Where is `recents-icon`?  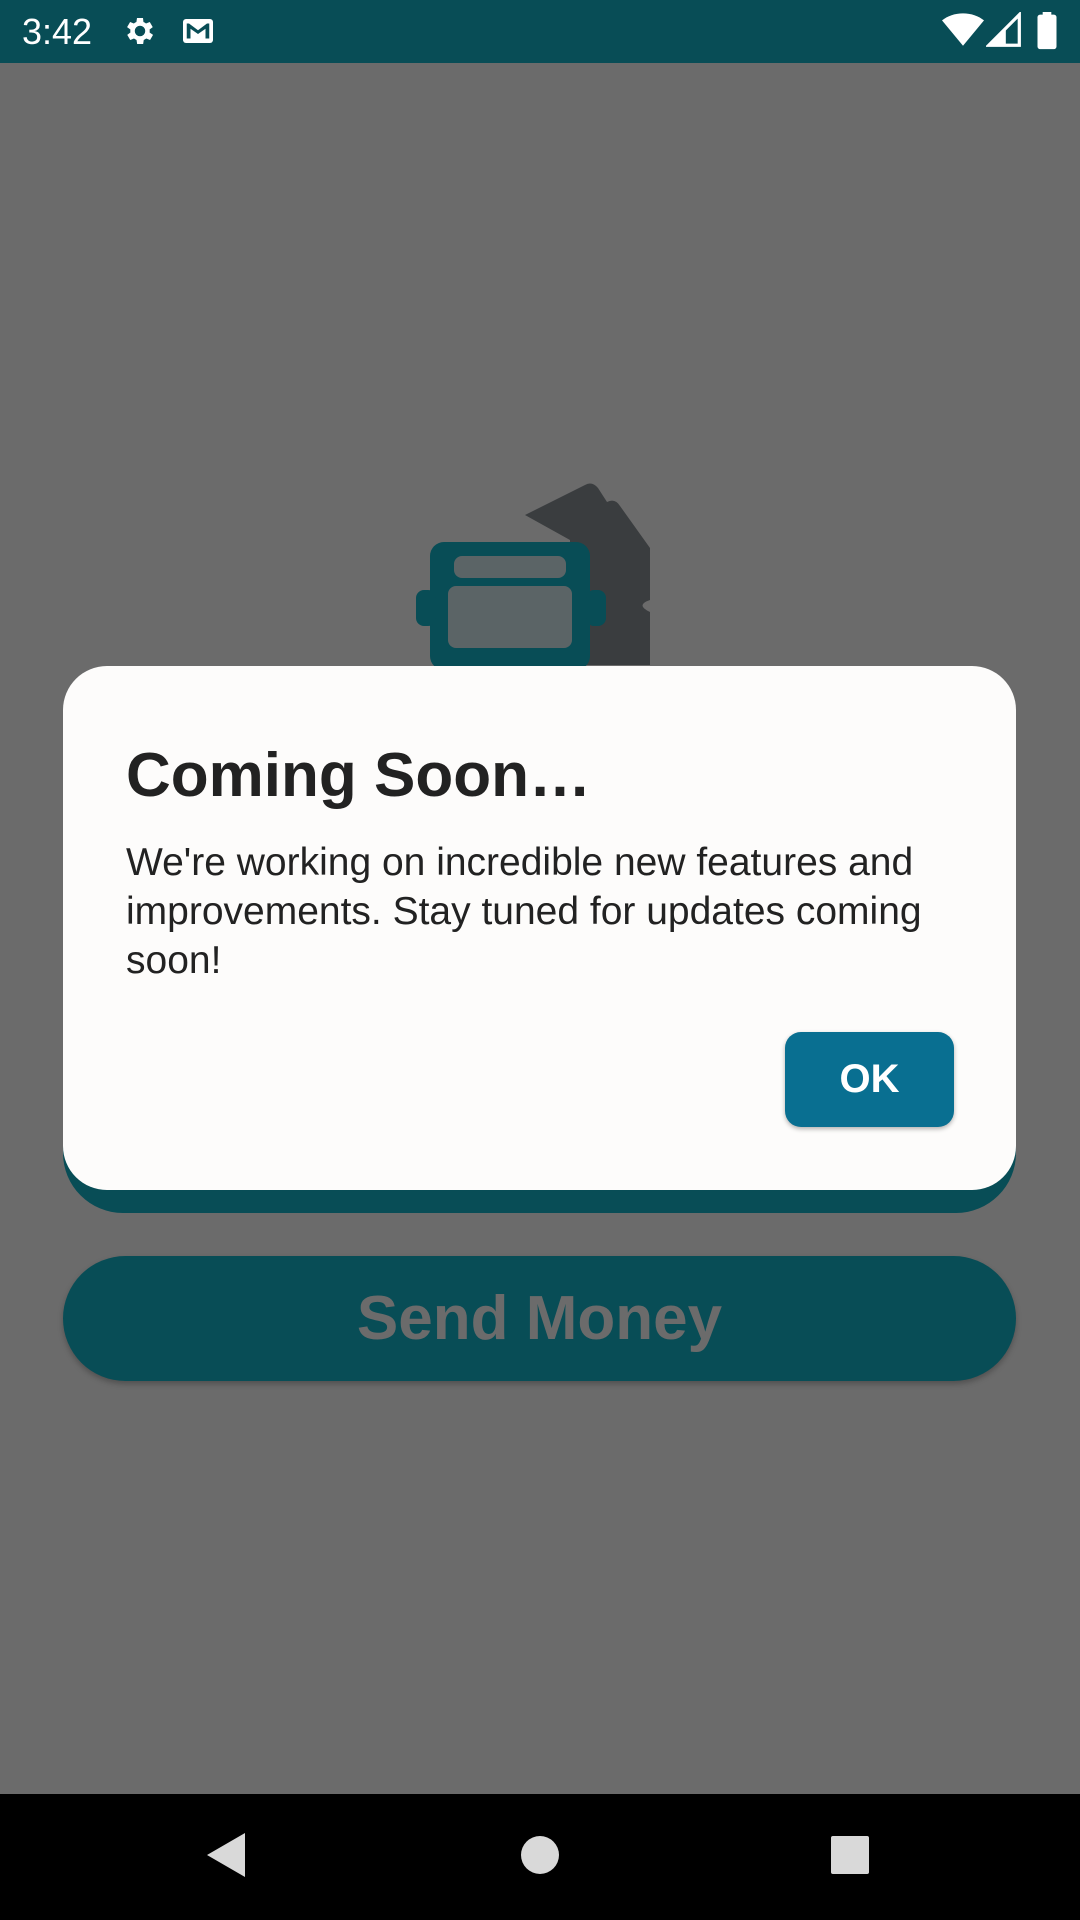
recents-icon is located at coordinates (850, 1857).